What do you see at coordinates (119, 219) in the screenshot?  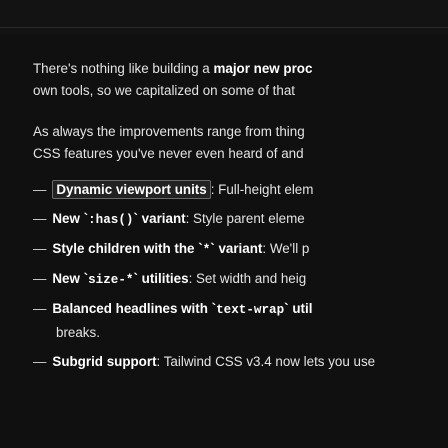 I see `feature-title: New `:has()` variant` at bounding box center [119, 219].